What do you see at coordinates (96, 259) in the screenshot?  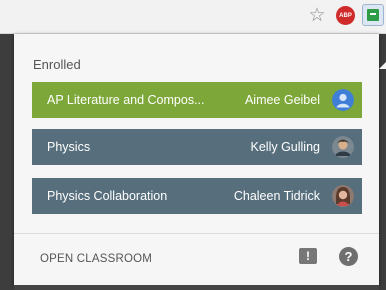 I see `open-classroom-link: OPEN CLASSROOM` at bounding box center [96, 259].